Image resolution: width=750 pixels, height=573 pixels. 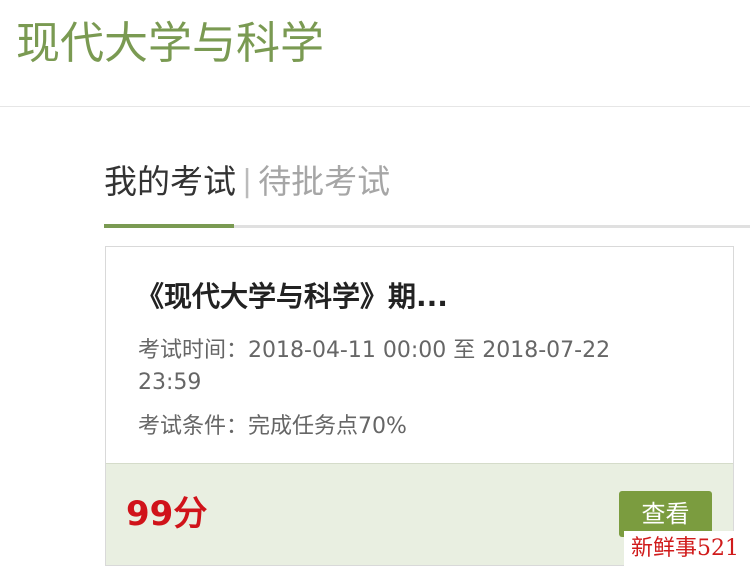 I want to click on watermark-text: 新鲜事521, so click(x=685, y=549).